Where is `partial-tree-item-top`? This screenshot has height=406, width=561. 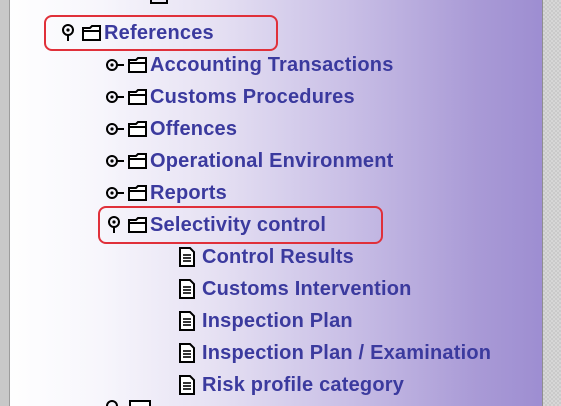
partial-tree-item-top is located at coordinates (159, 2).